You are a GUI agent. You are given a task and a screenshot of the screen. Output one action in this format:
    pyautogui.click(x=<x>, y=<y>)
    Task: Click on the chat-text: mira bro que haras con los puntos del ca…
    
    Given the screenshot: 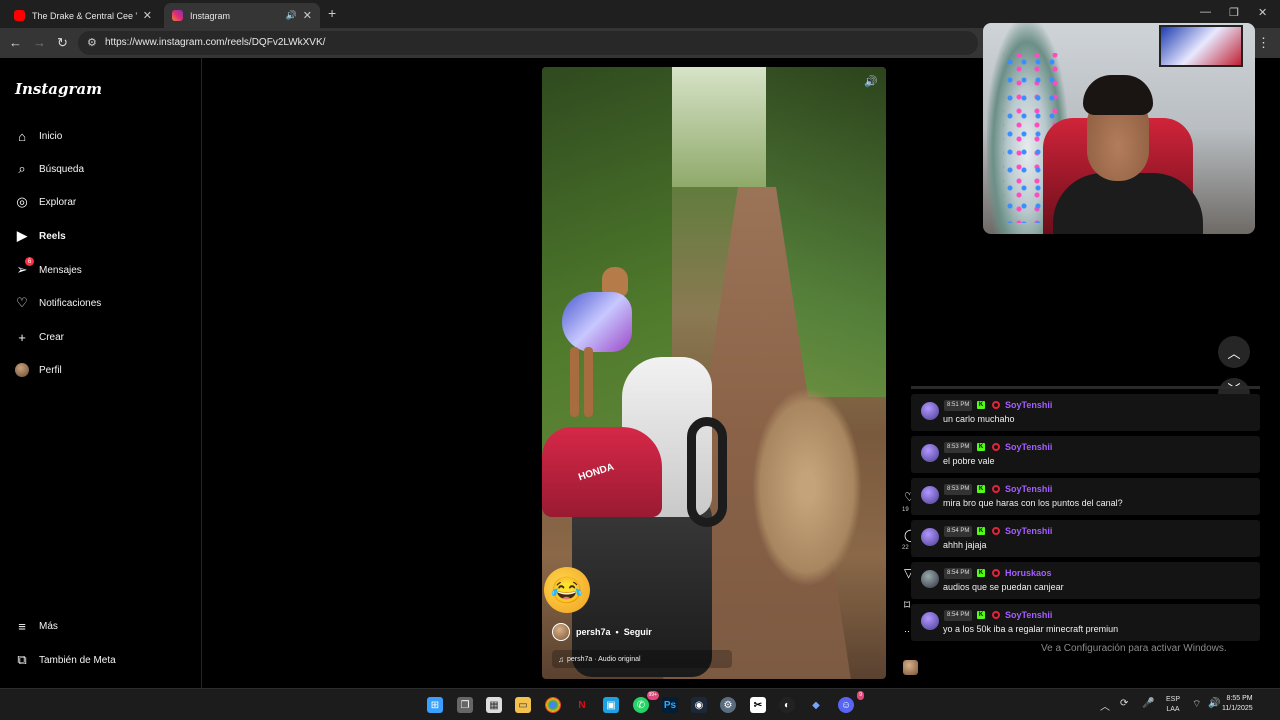 What is the action you would take?
    pyautogui.click(x=1033, y=503)
    